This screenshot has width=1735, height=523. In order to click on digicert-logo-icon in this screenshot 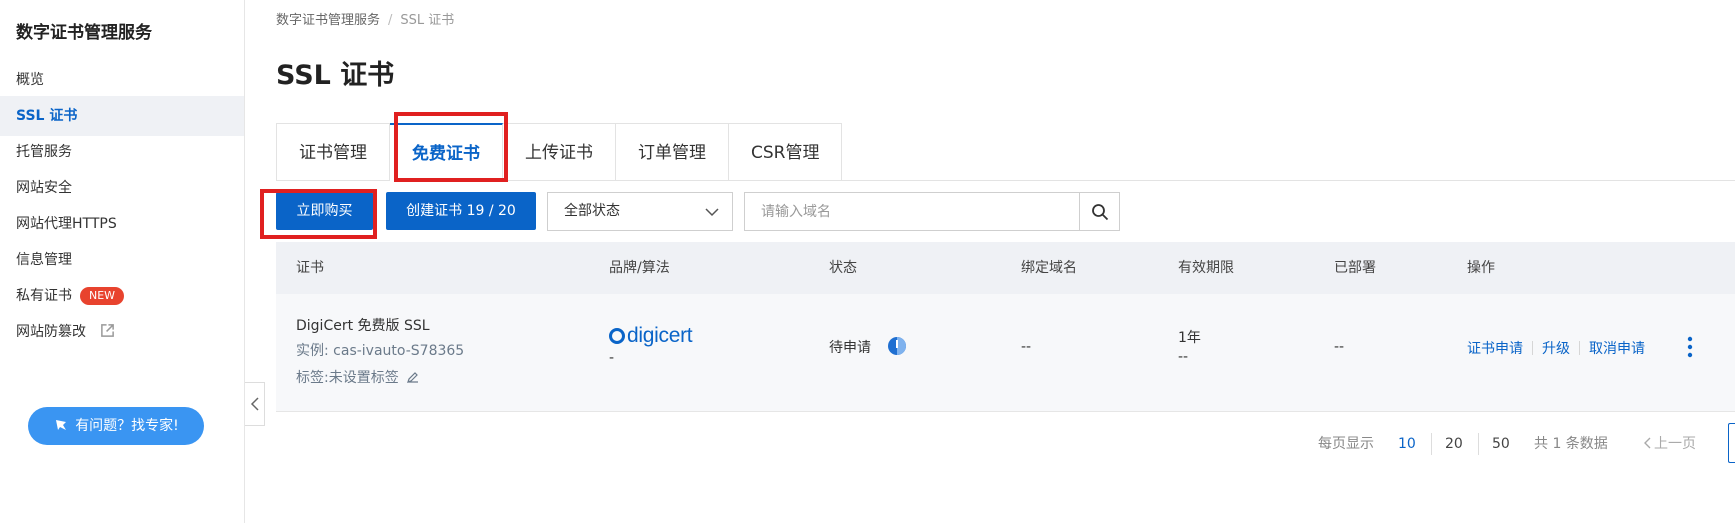, I will do `click(617, 336)`.